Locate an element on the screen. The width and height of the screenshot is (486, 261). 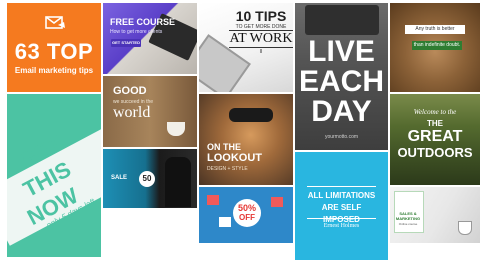
lookout-line3: DESIGN + STYLE is located at coordinates (227, 169).